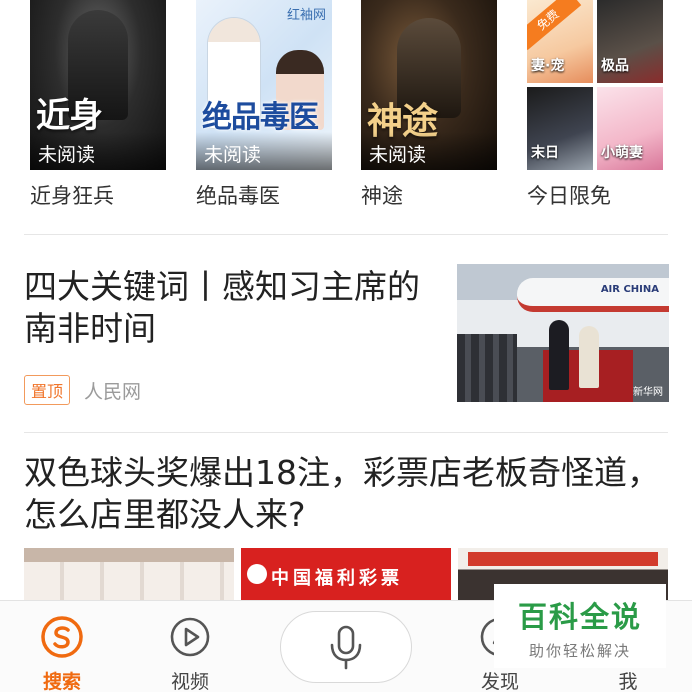  What do you see at coordinates (579, 651) in the screenshot?
I see `watermark-subtitle: 助你轻松解决` at bounding box center [579, 651].